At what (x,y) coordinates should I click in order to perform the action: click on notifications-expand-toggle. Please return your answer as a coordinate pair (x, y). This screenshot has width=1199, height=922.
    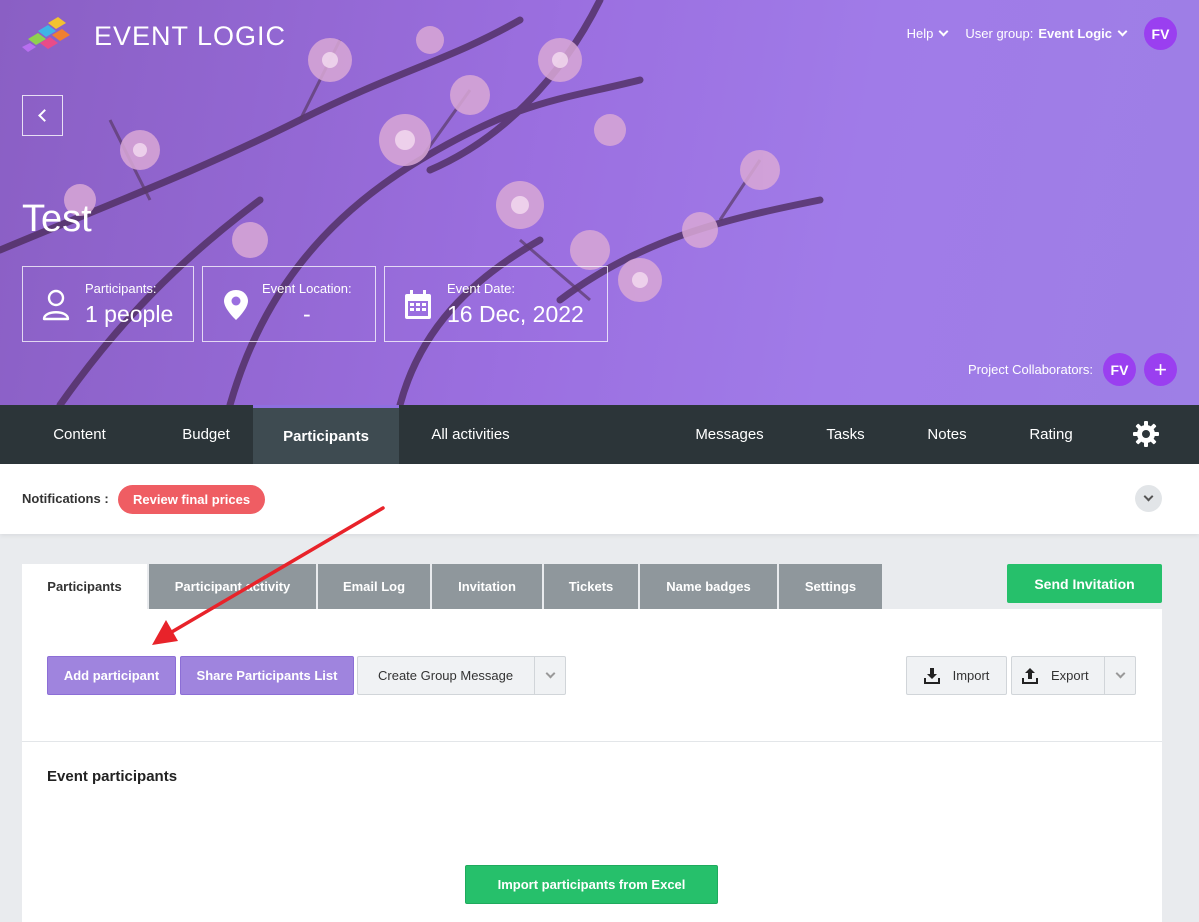
    Looking at the image, I should click on (1148, 498).